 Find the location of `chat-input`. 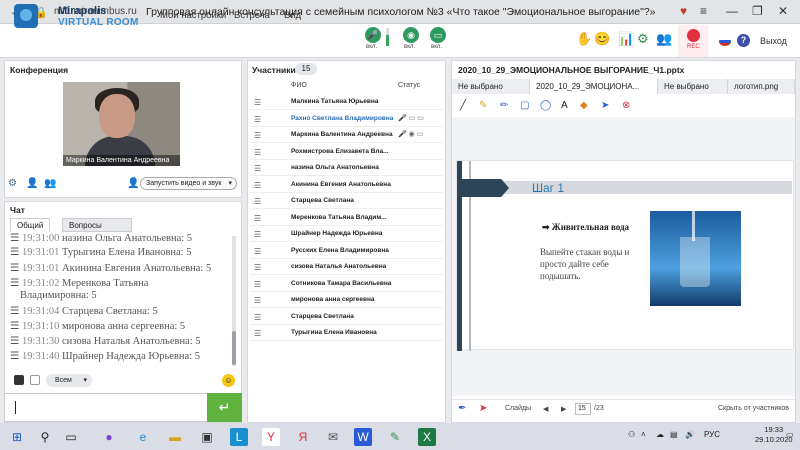

chat-input is located at coordinates (106, 407).